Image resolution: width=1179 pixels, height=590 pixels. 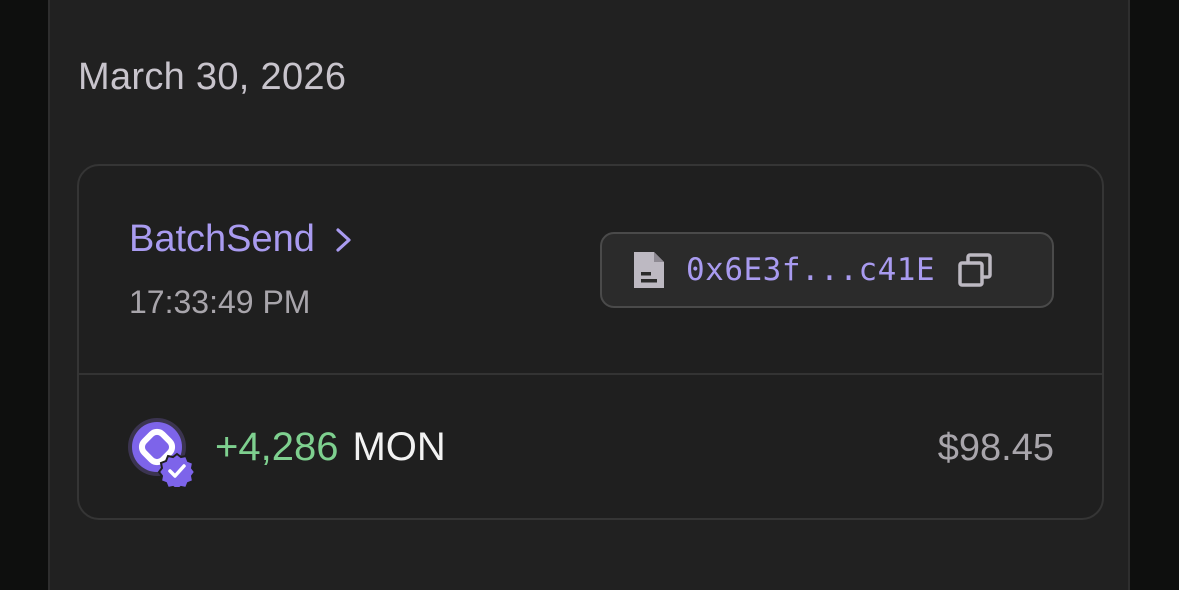 I want to click on date-header: March 30, 2026, so click(x=212, y=77).